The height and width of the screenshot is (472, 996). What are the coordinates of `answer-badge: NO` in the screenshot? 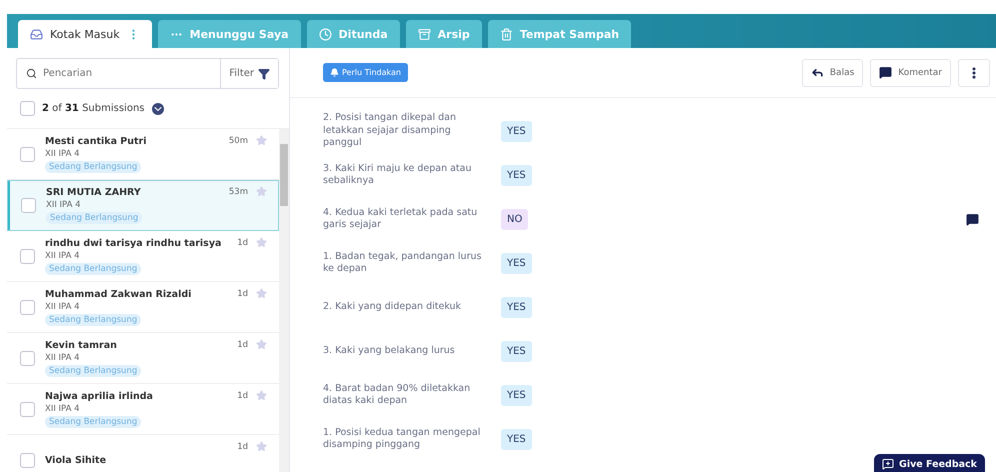 It's located at (514, 219).